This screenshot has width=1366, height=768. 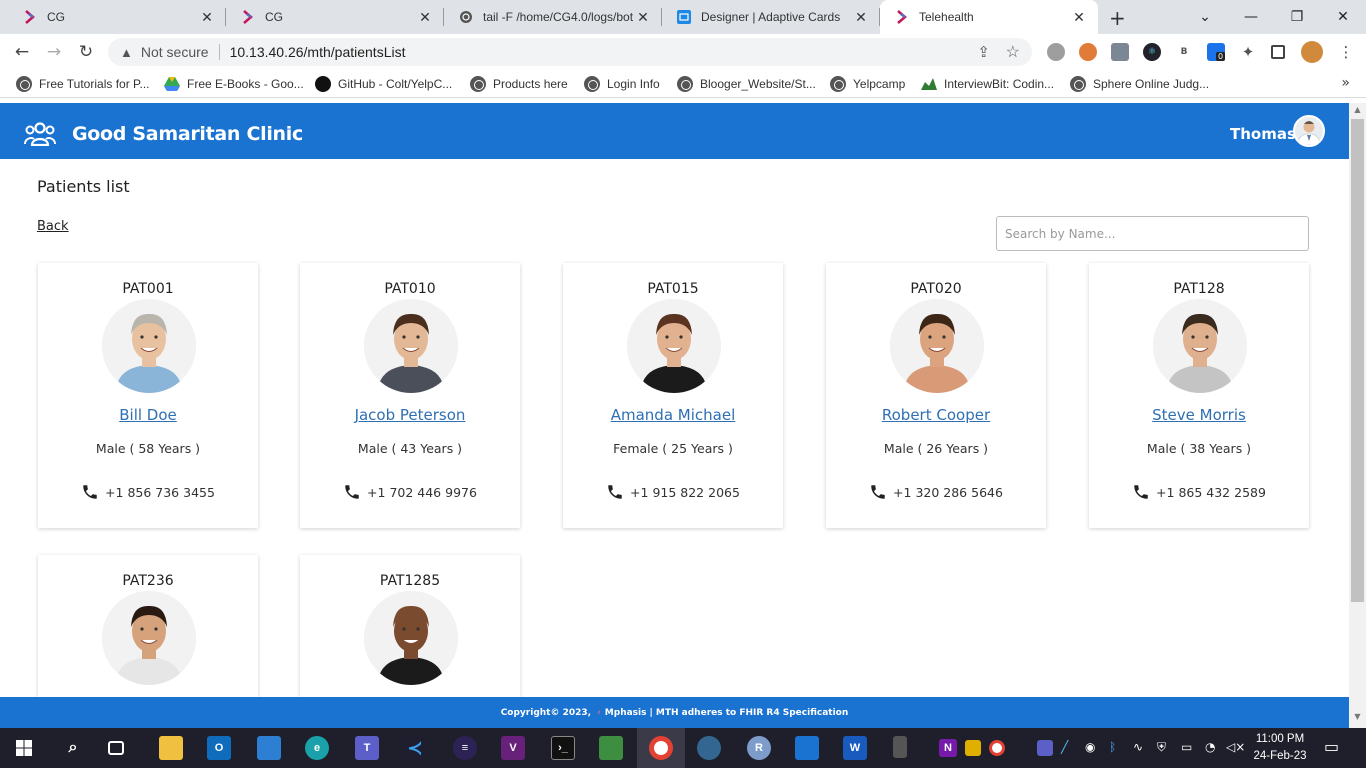 I want to click on pulse-tray-icon: ∿, so click(x=1138, y=747).